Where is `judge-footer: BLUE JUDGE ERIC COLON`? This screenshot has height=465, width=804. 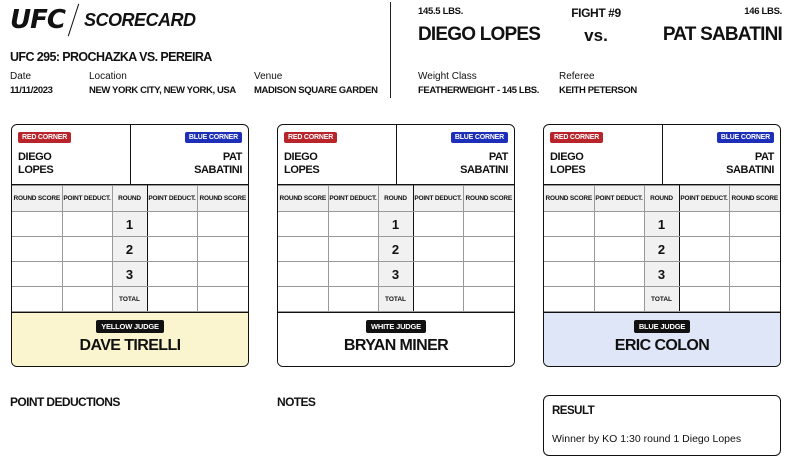 judge-footer: BLUE JUDGE ERIC COLON is located at coordinates (662, 339).